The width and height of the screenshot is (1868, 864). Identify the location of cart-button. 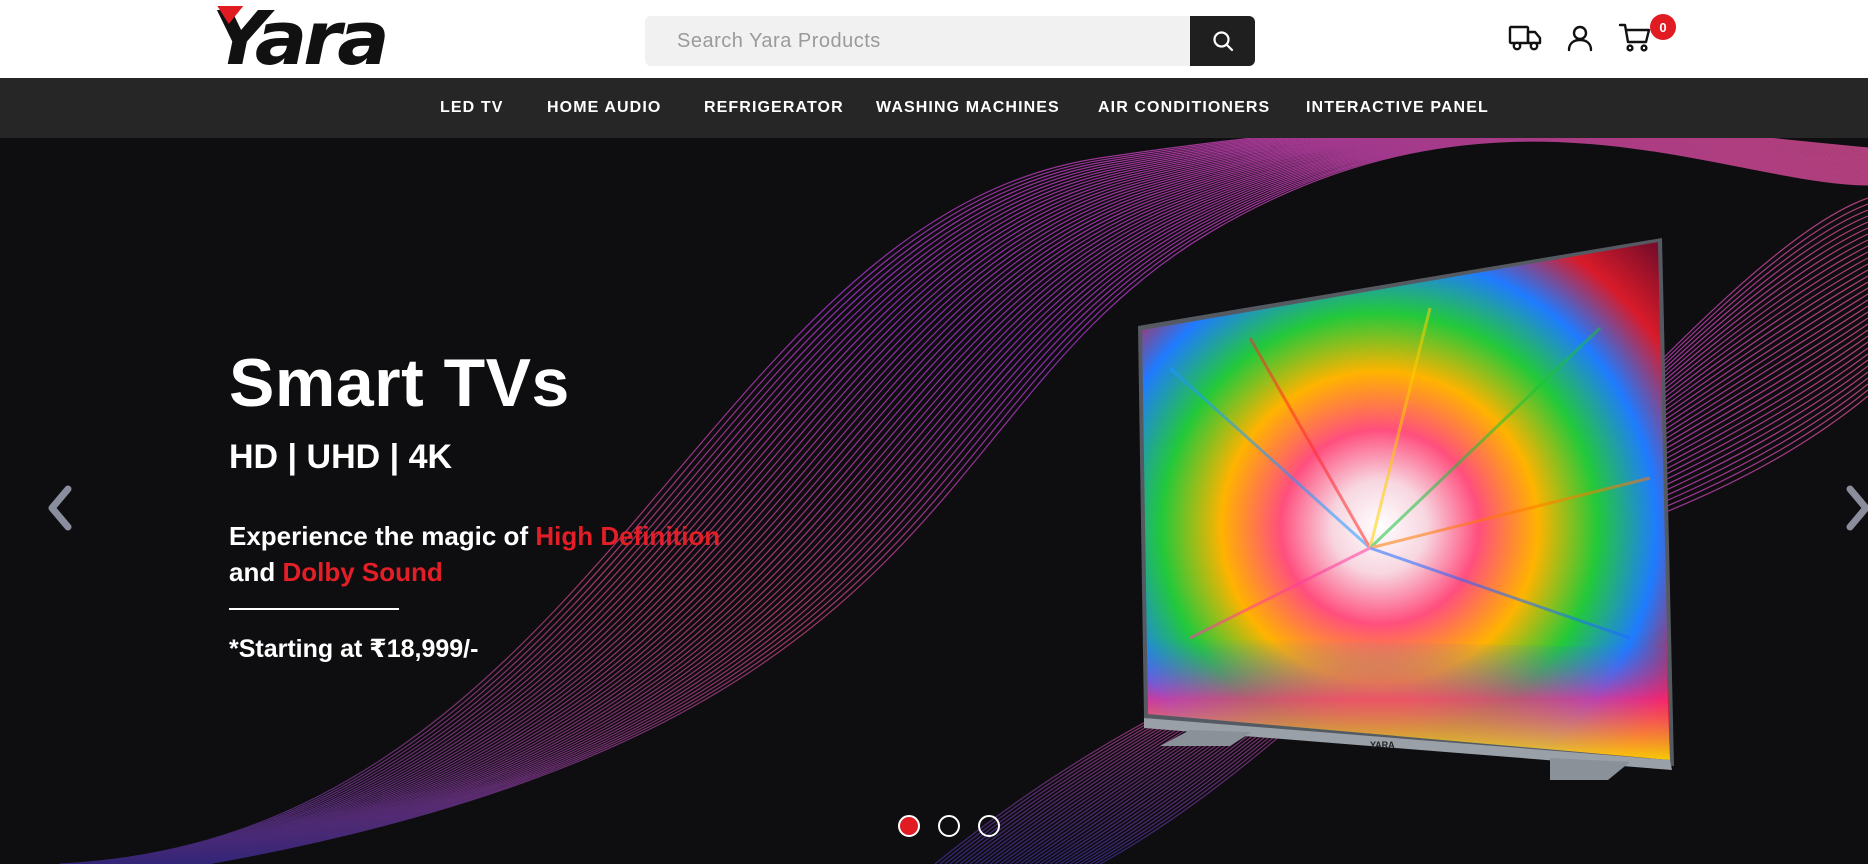
(1635, 38).